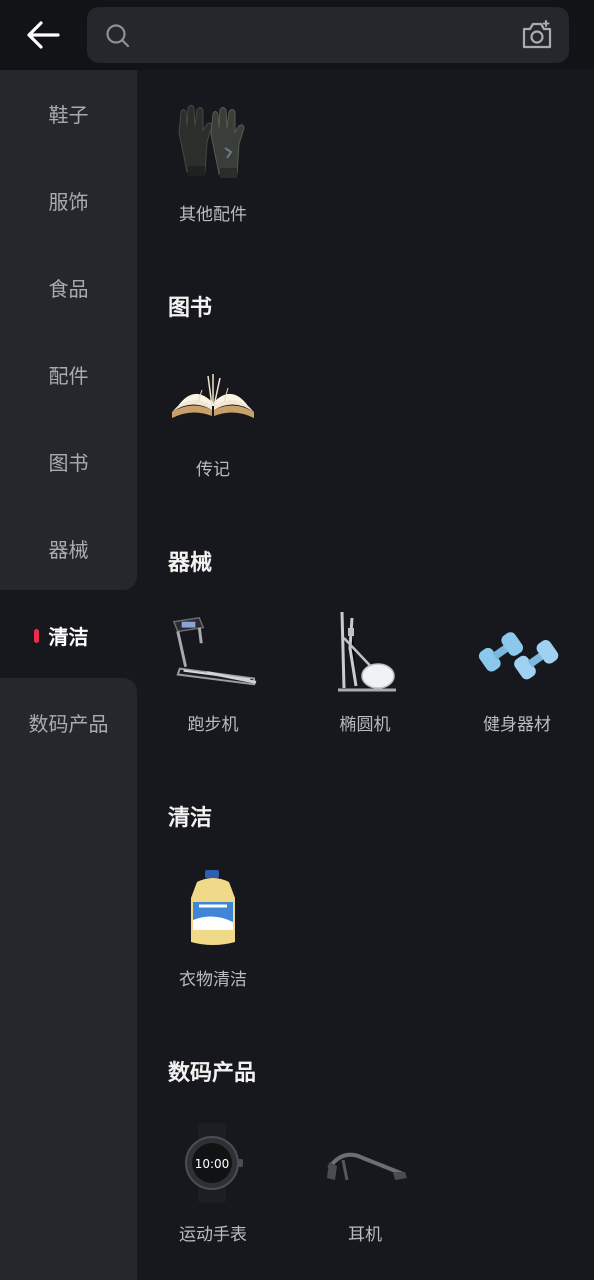 The height and width of the screenshot is (1280, 594). I want to click on product-label: 传记, so click(213, 470).